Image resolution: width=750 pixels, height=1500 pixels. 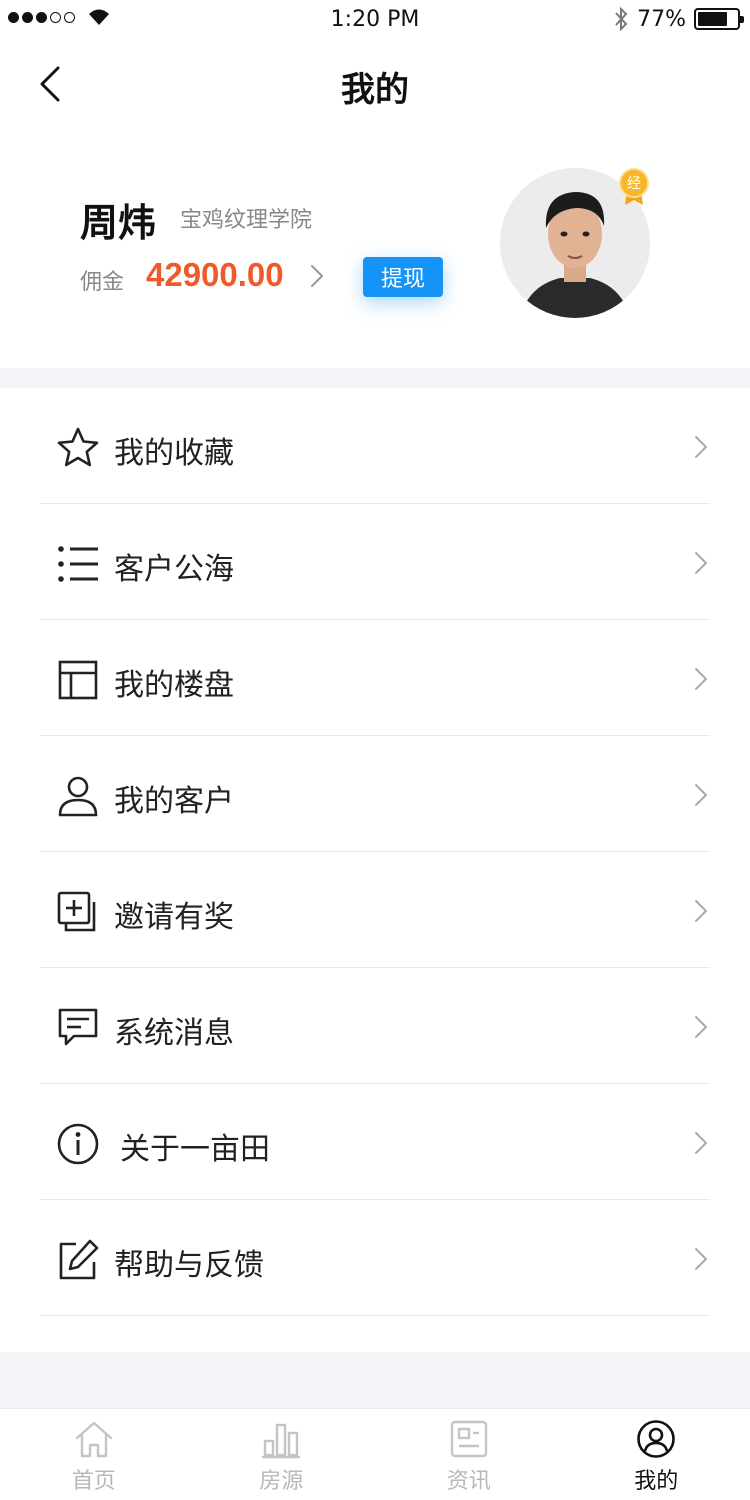 I want to click on menu-item-favorites: 我的收藏, so click(x=375, y=446).